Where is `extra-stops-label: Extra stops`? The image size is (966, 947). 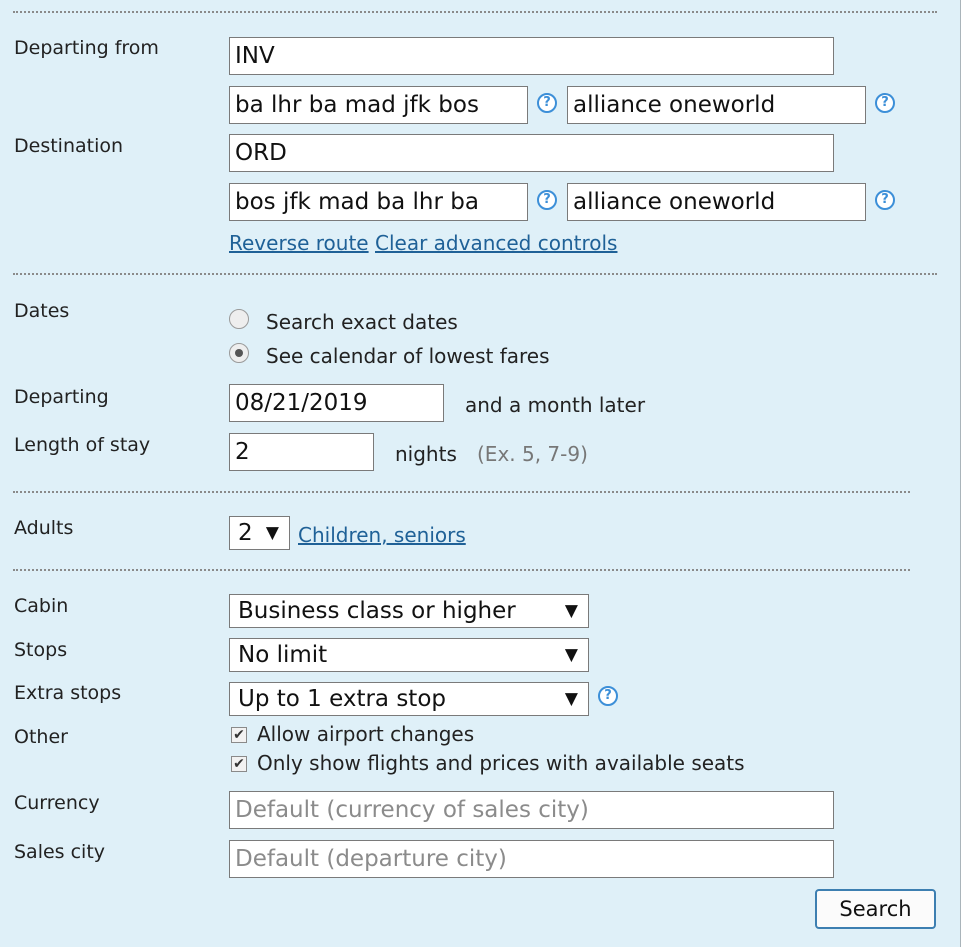 extra-stops-label: Extra stops is located at coordinates (68, 693).